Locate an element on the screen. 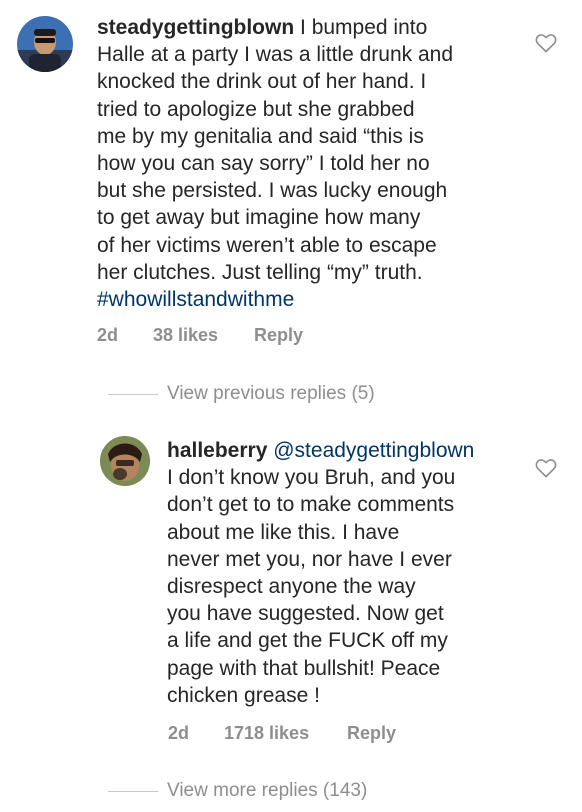 The width and height of the screenshot is (582, 812). view-more-replies: View more replies (143) is located at coordinates (258, 792).